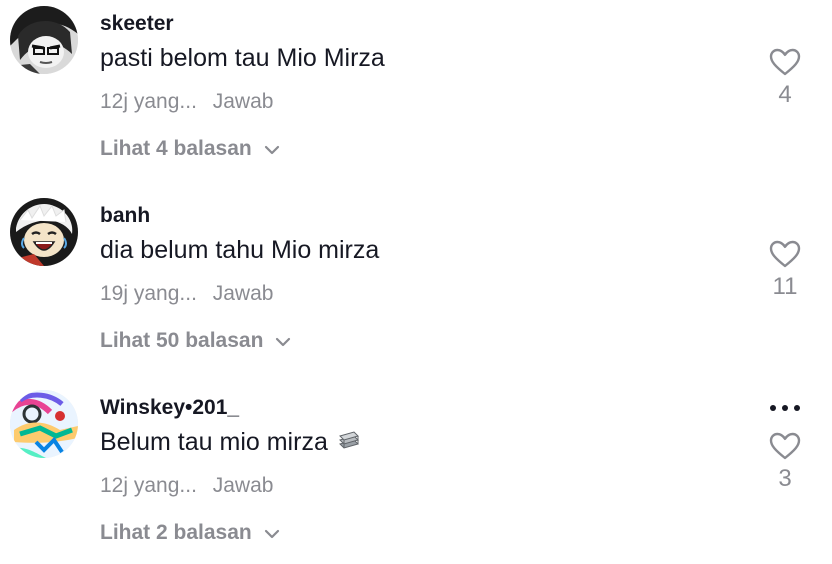  What do you see at coordinates (169, 408) in the screenshot?
I see `comment-username: Winskey•201_` at bounding box center [169, 408].